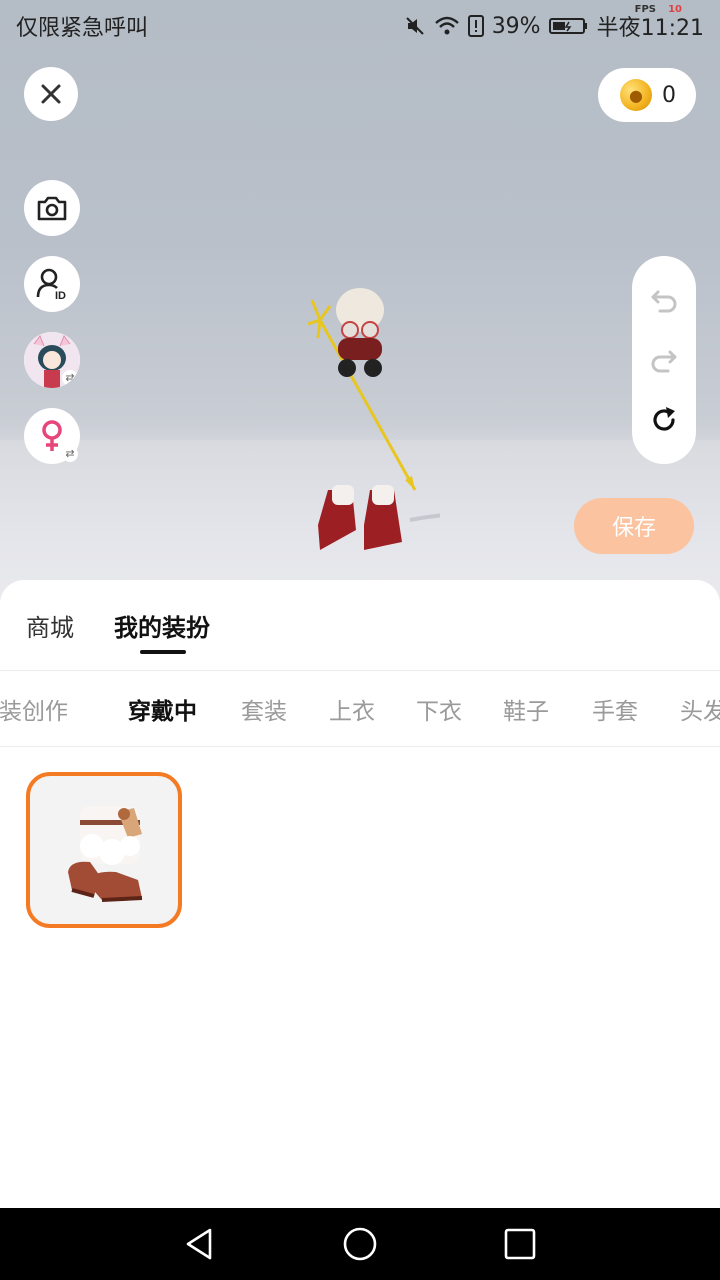 Image resolution: width=720 pixels, height=1280 pixels. What do you see at coordinates (200, 1244) in the screenshot?
I see `back-icon` at bounding box center [200, 1244].